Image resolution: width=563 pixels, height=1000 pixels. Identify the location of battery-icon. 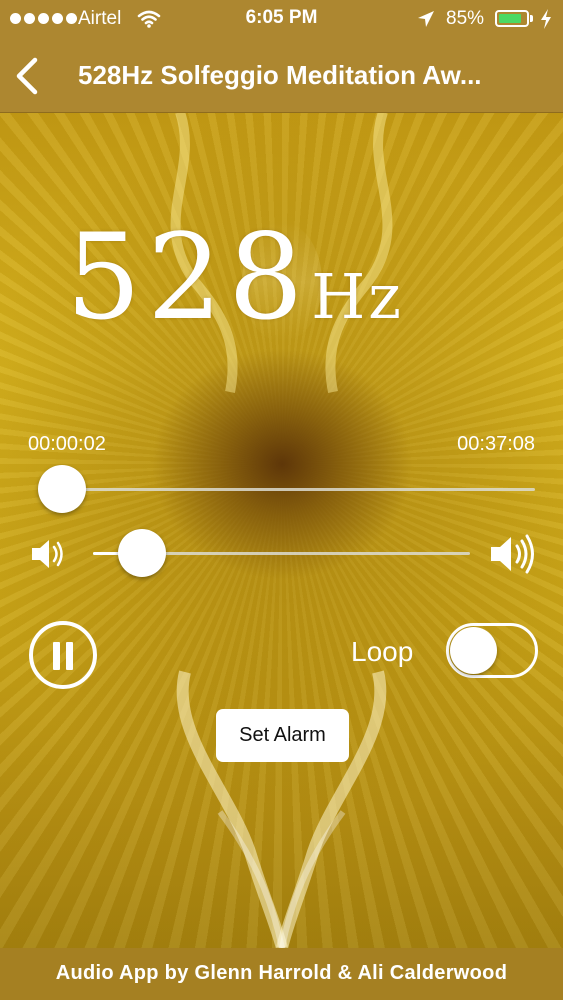
(512, 18).